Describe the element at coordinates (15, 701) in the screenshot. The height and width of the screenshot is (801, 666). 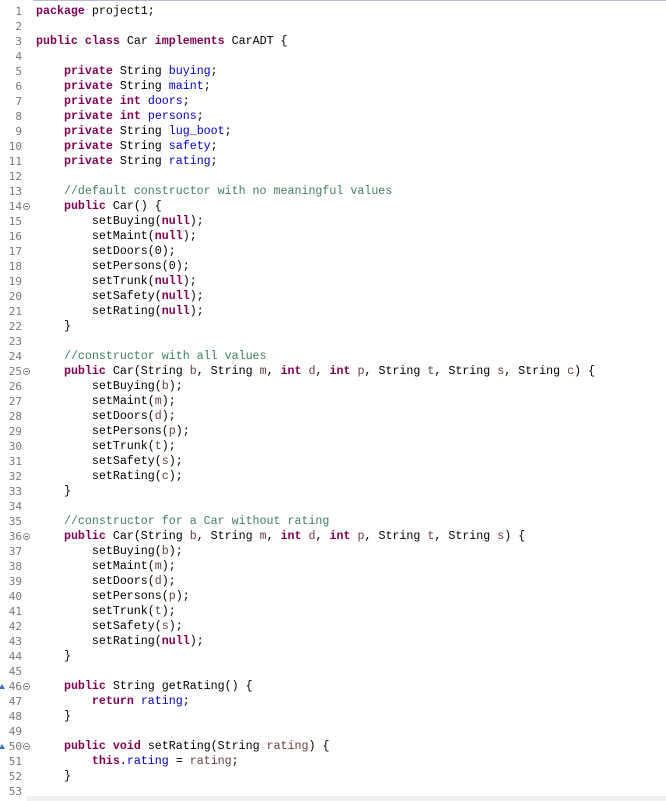
I see `line-number: 47` at that location.